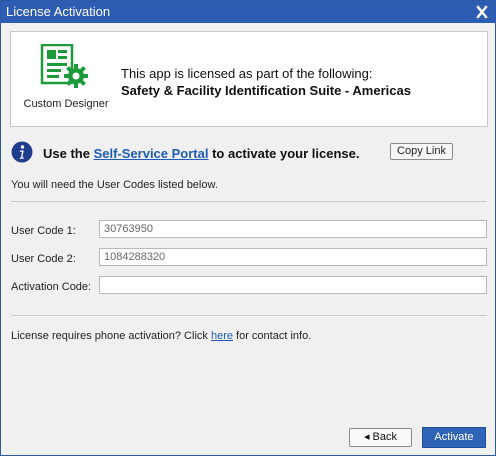 The height and width of the screenshot is (456, 496). I want to click on instruction-suffix: to activate your license., so click(284, 153).